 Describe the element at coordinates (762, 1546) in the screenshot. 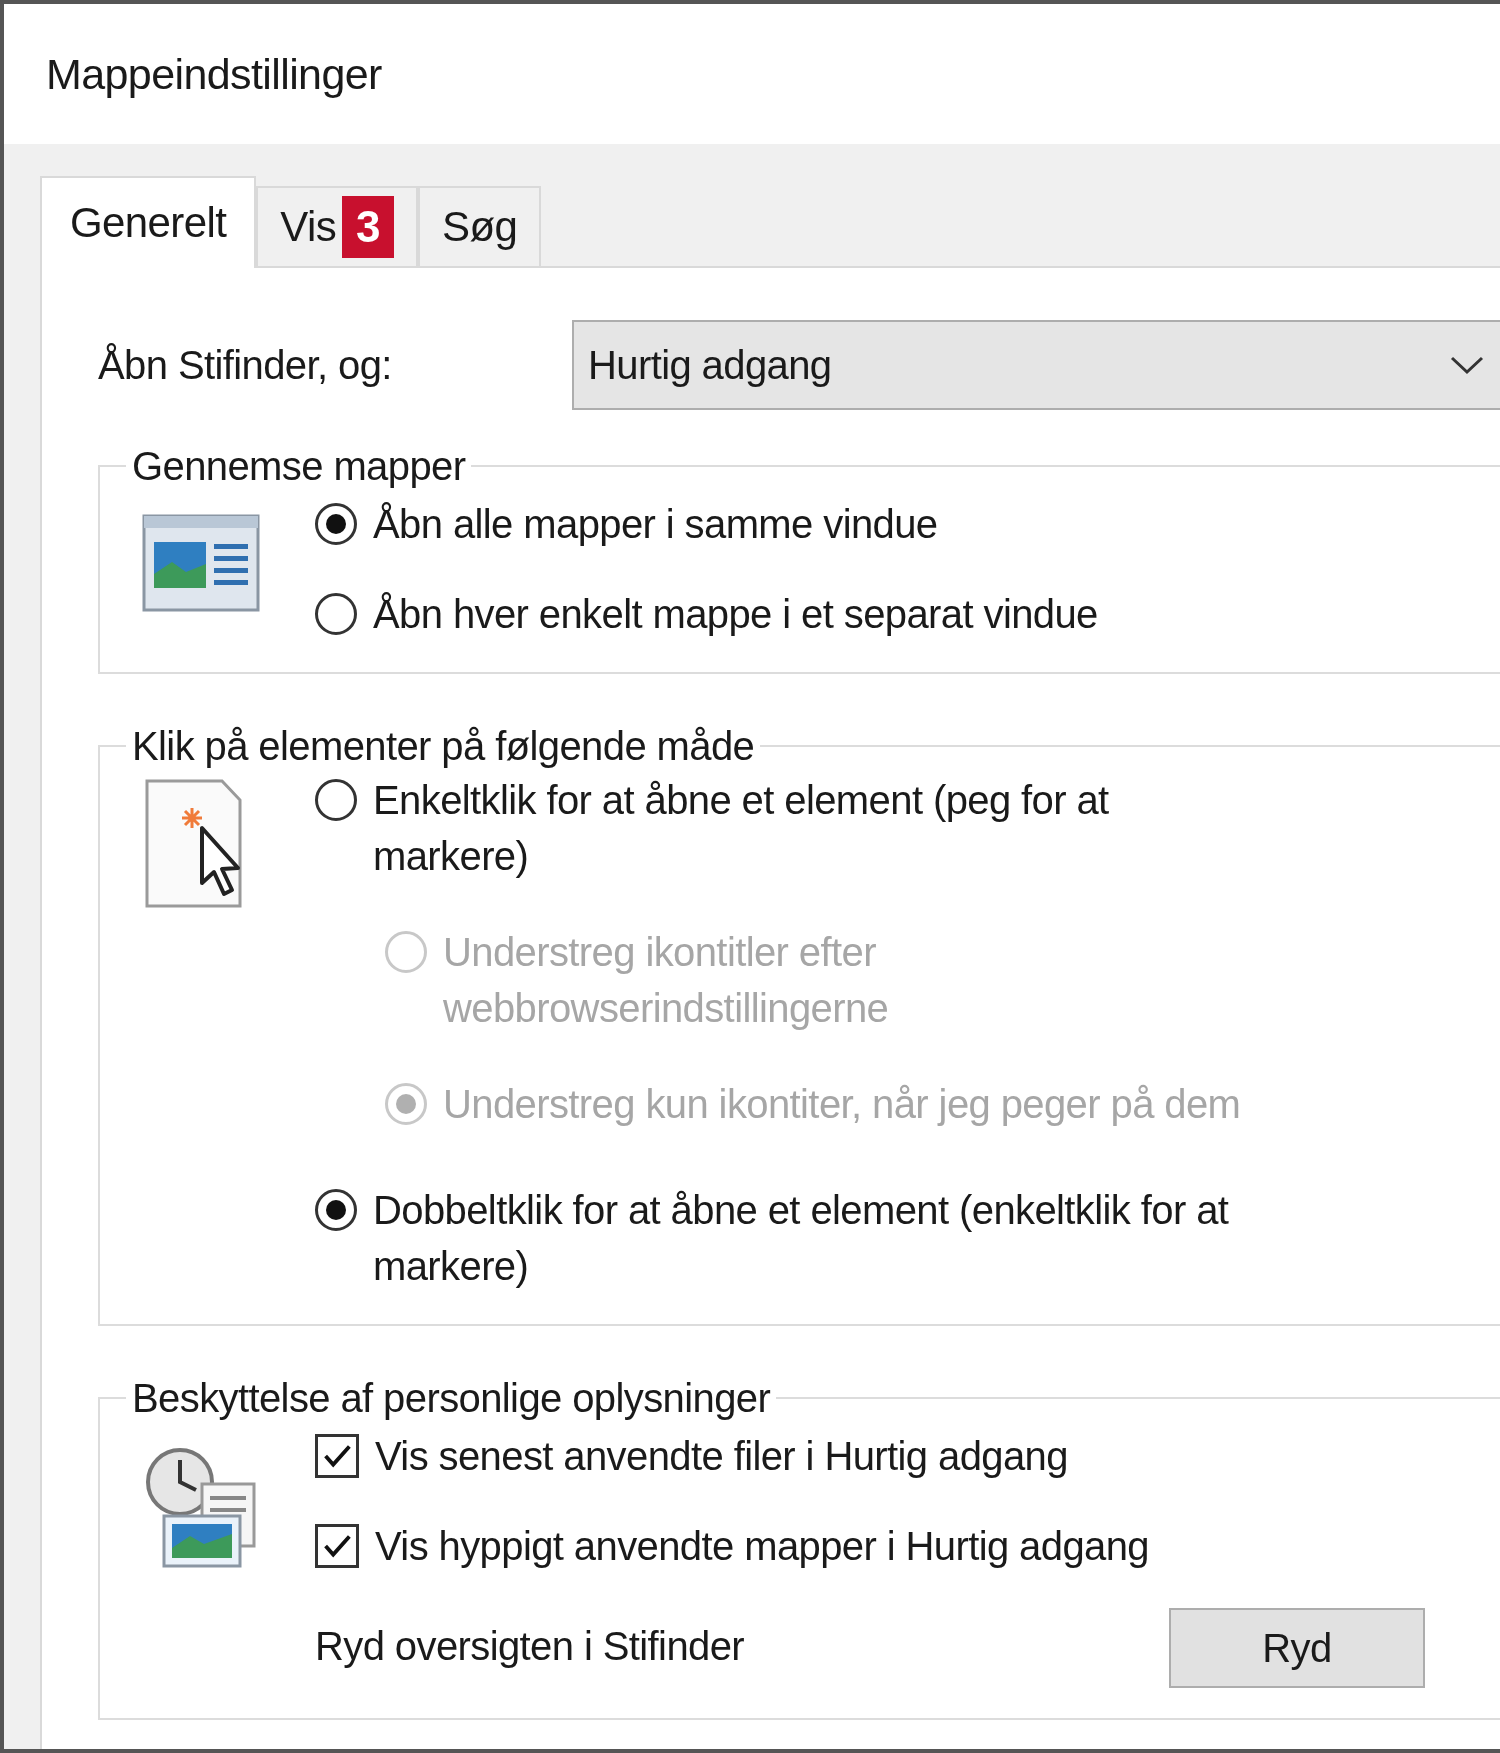

I see `option-label: Vis hyppigt anvendte mapper i Hurtig adgang` at that location.